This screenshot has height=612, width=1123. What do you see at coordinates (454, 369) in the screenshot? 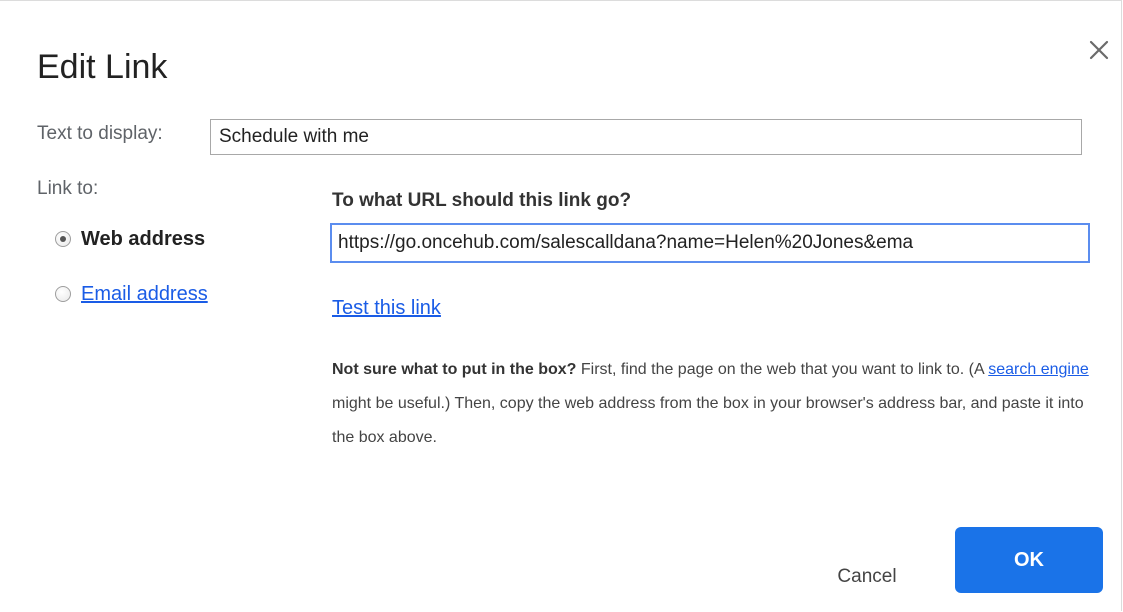
I see `help-bold-lead: Not sure what to put in the box?` at bounding box center [454, 369].